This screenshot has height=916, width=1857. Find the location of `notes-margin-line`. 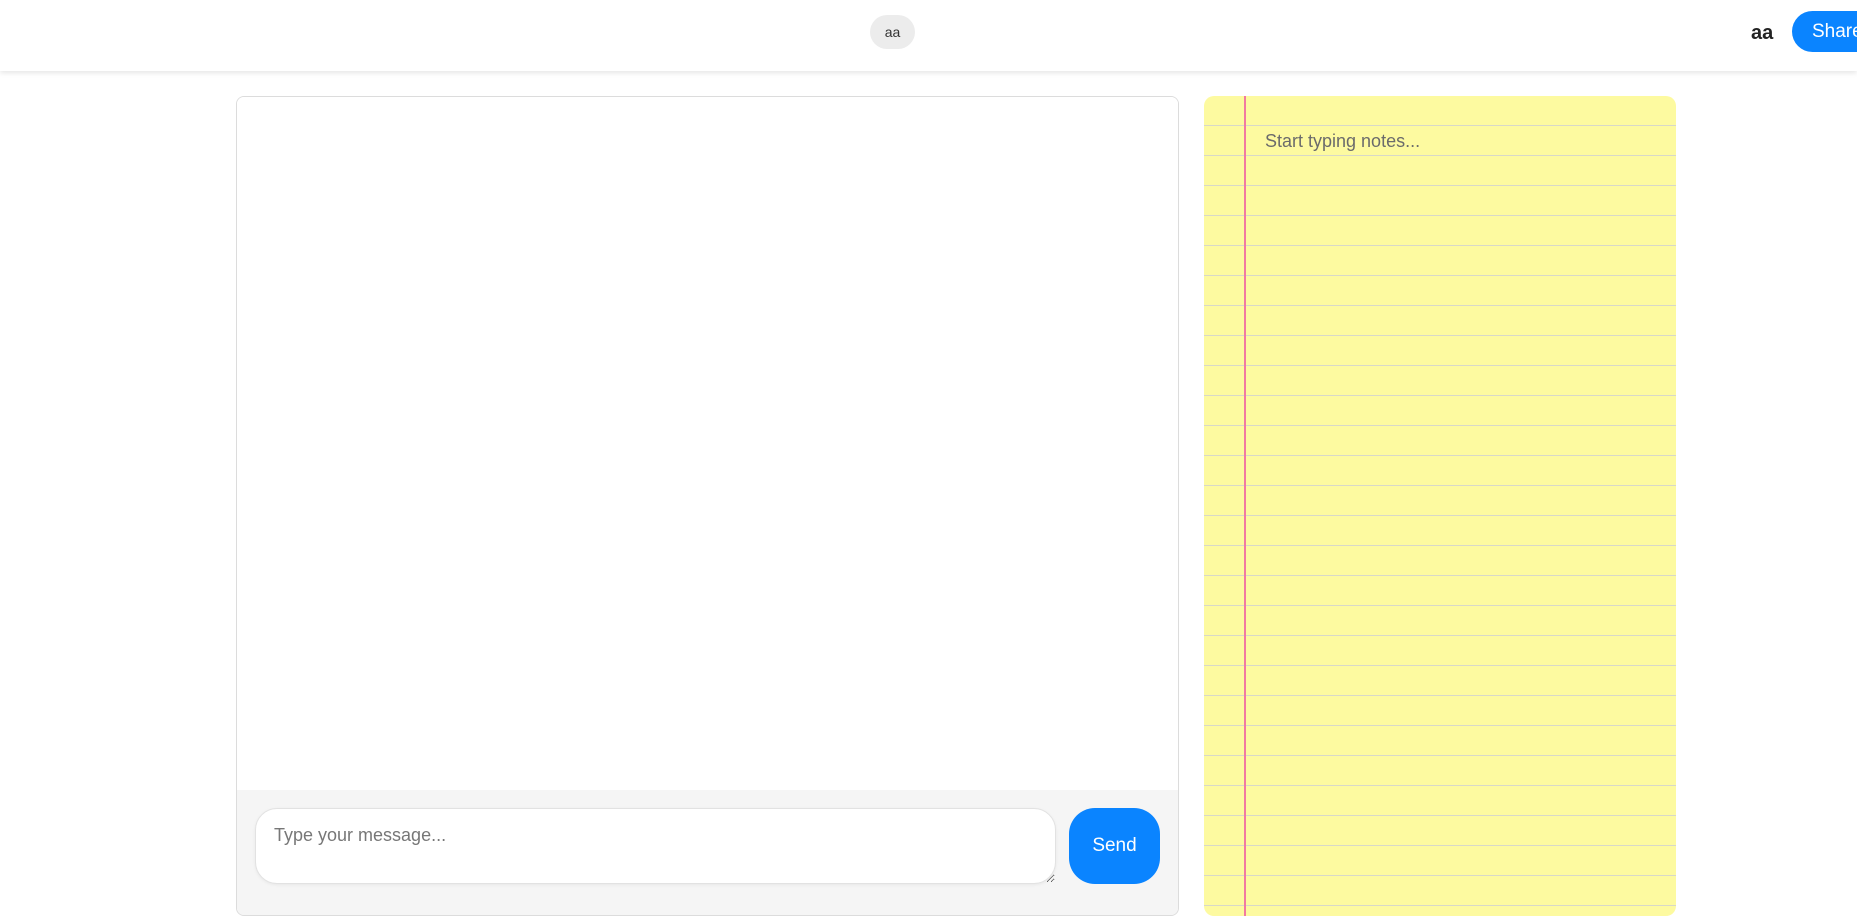

notes-margin-line is located at coordinates (1245, 506).